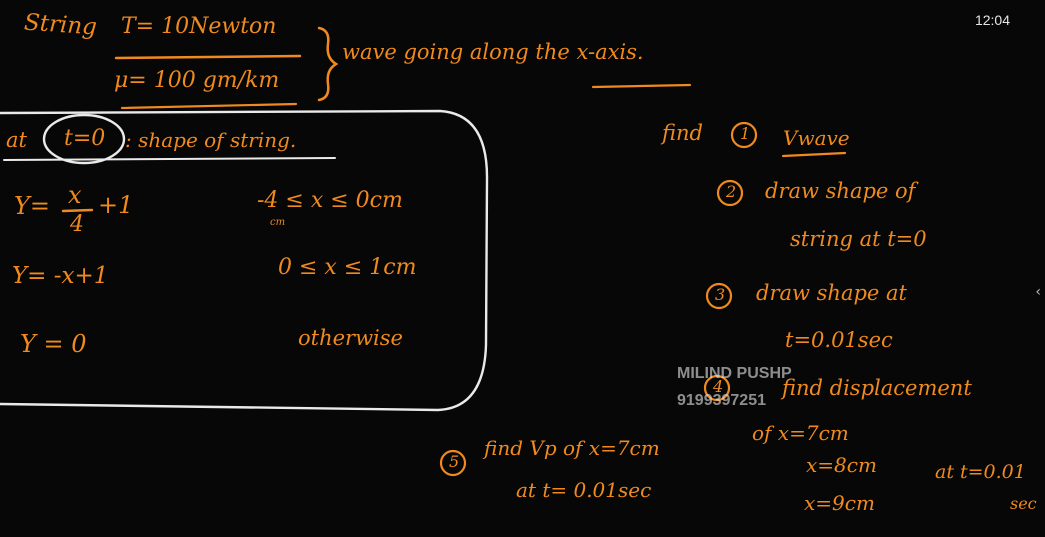 The image size is (1045, 537). Describe the element at coordinates (877, 388) in the screenshot. I see `task4-line1: find displacement` at that location.